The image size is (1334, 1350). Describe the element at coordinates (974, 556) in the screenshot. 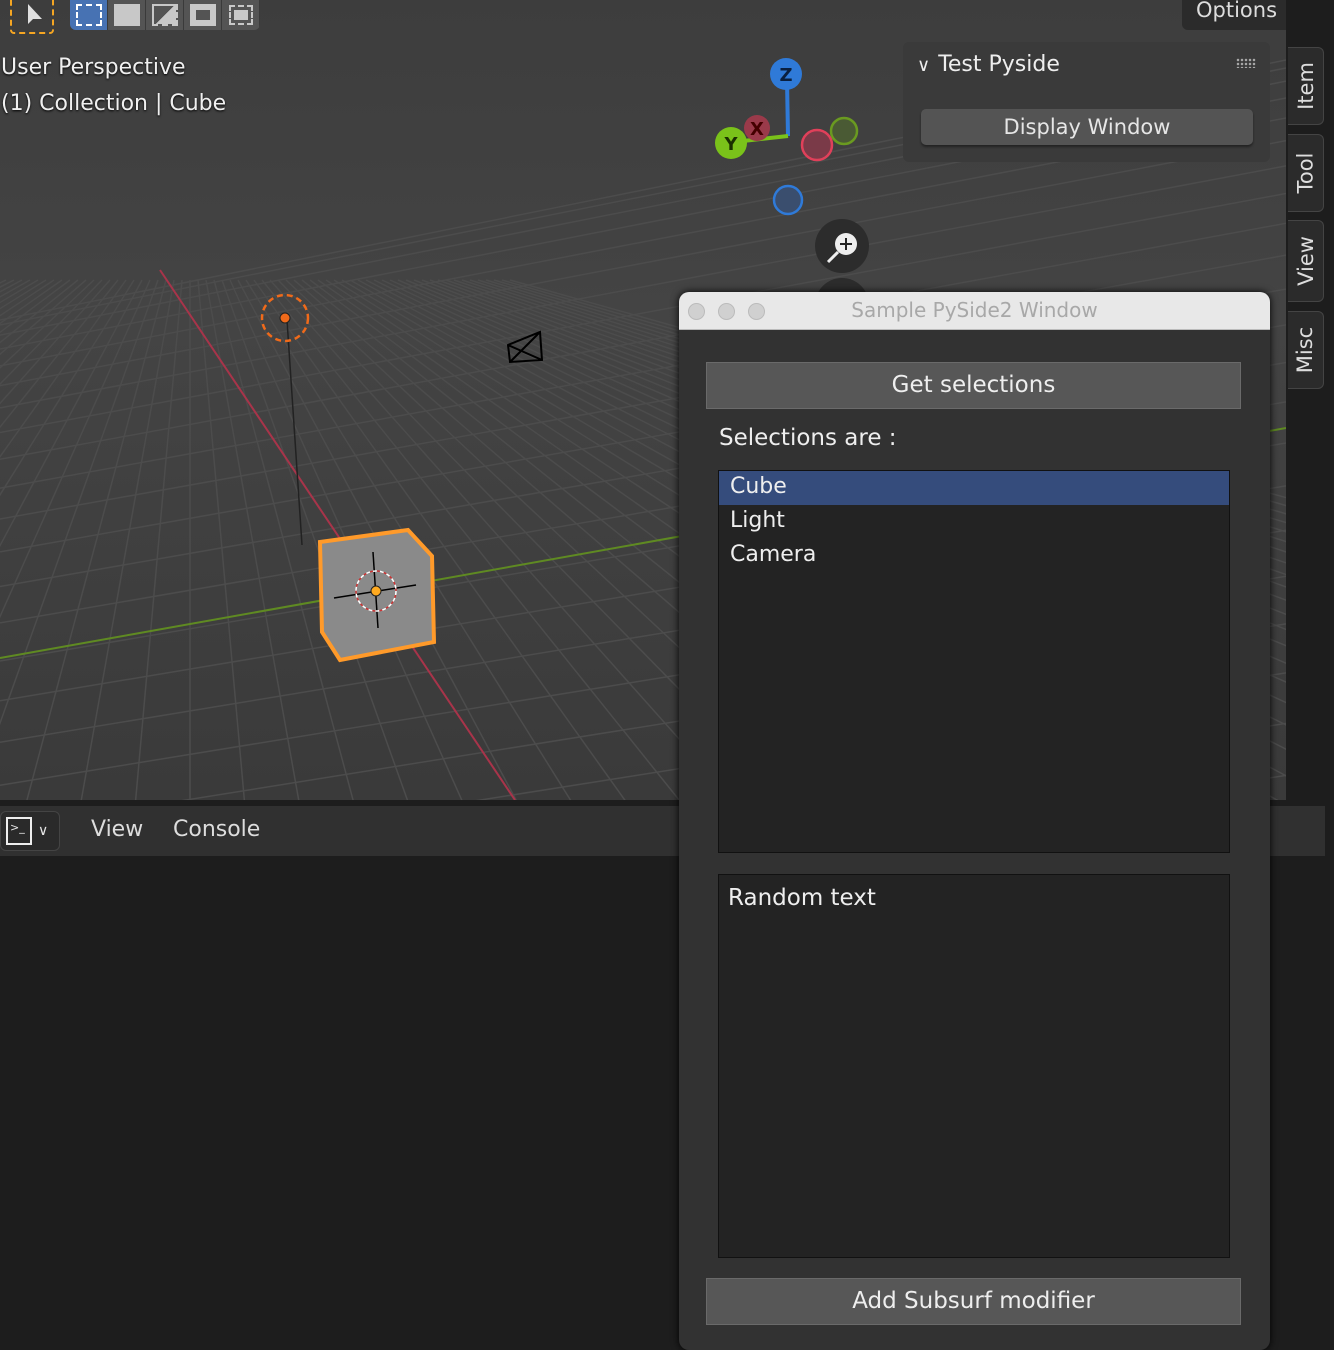

I see `list-item: Camera` at that location.